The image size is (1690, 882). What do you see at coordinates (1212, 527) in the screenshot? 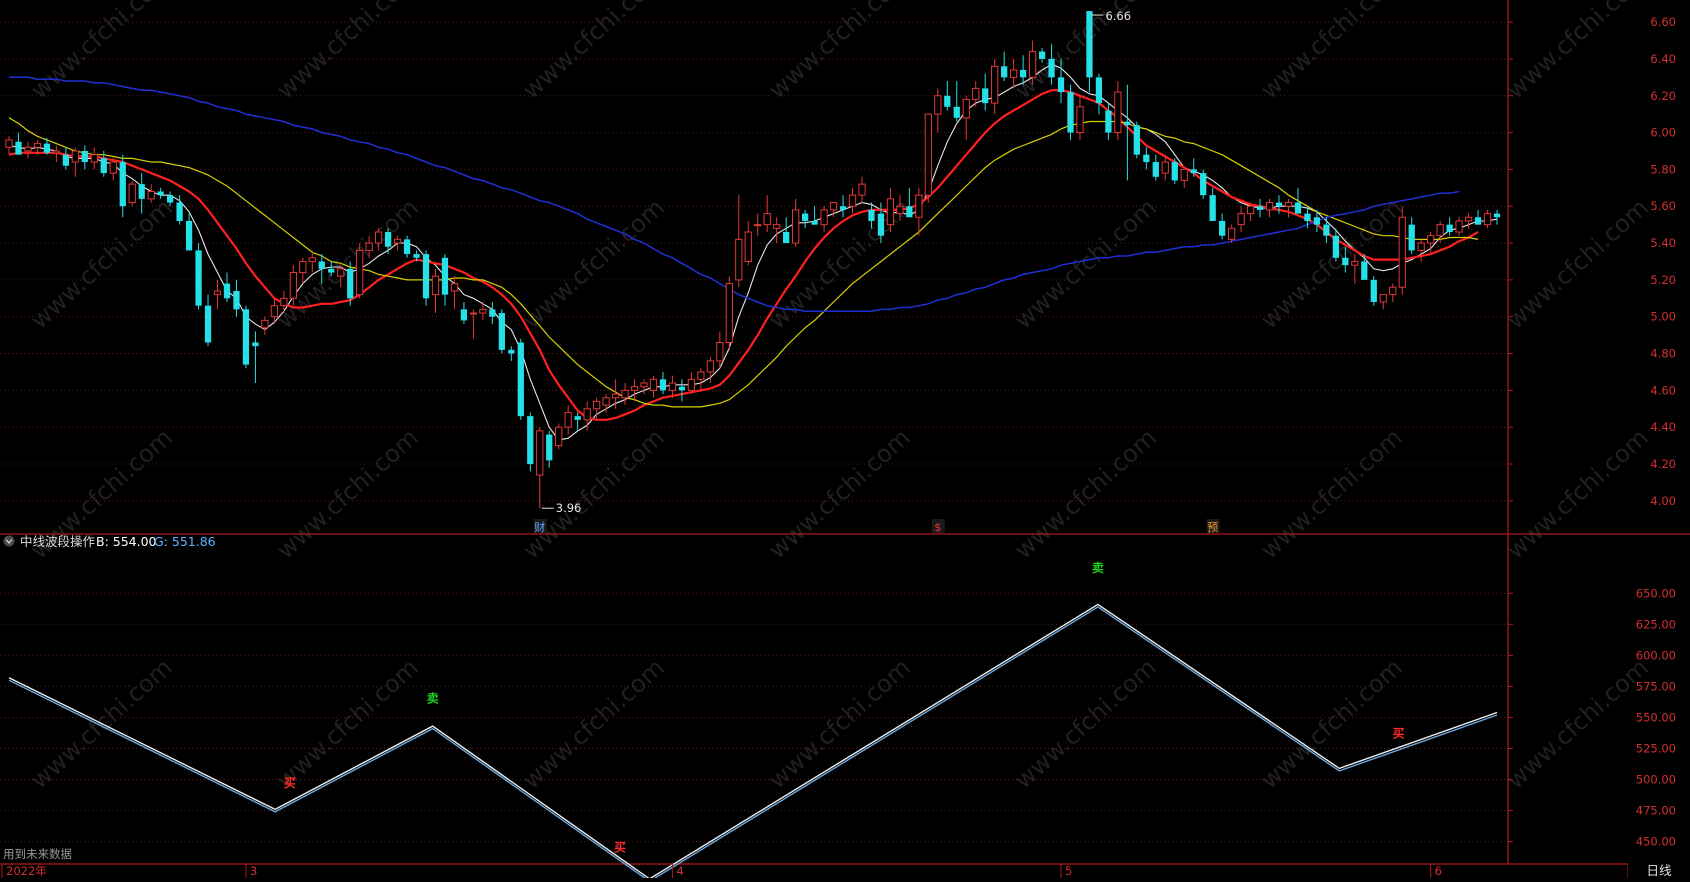
I see `event-marker: 预` at bounding box center [1212, 527].